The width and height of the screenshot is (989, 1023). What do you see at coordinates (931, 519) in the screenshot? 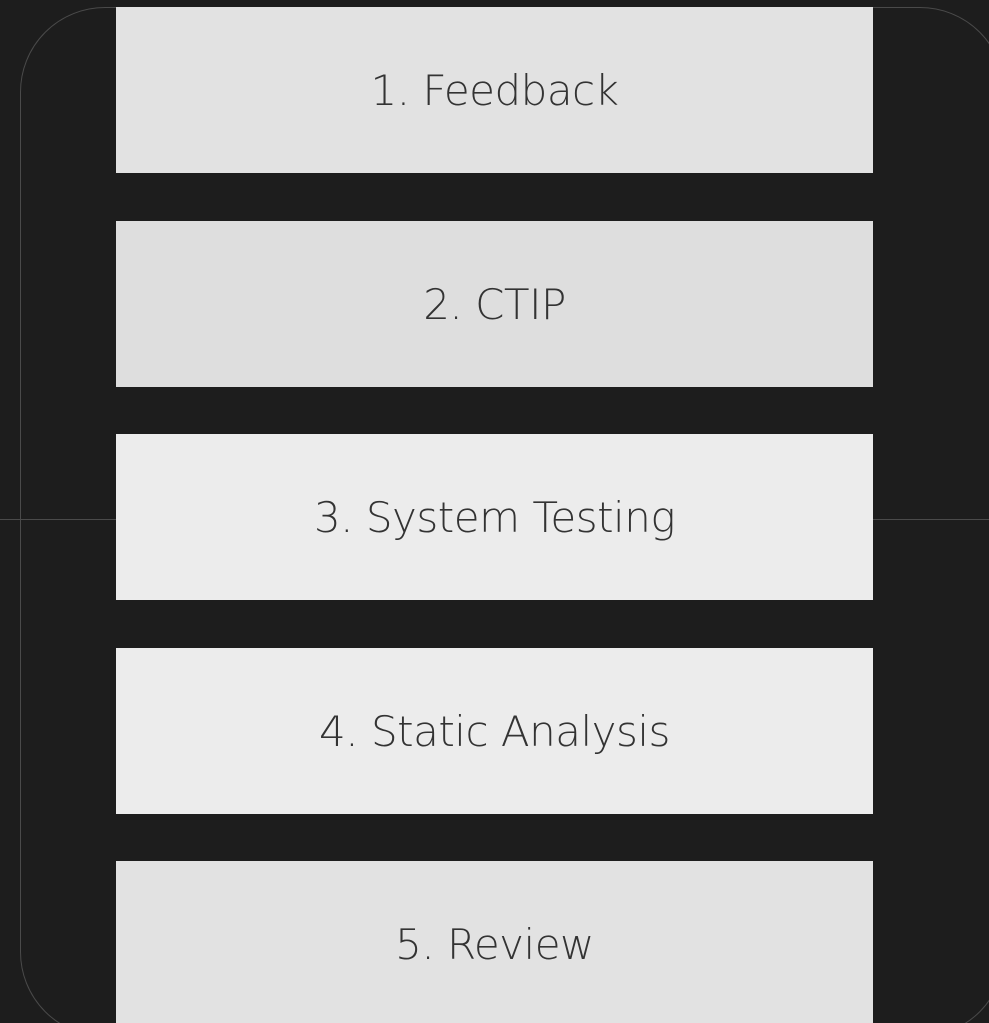
I see `connector-line-right` at bounding box center [931, 519].